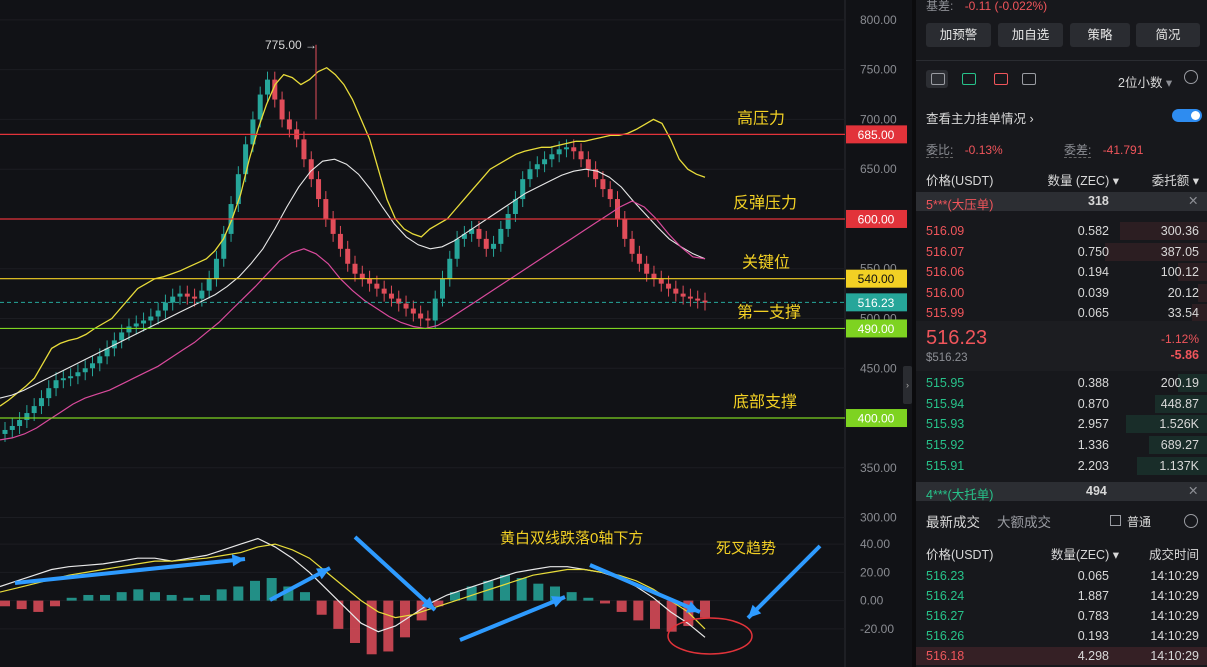 Image resolution: width=1207 pixels, height=667 pixels. What do you see at coordinates (1061, 615) in the screenshot?
I see `trade-row: 516.27 0.783 14:10:29` at bounding box center [1061, 615].